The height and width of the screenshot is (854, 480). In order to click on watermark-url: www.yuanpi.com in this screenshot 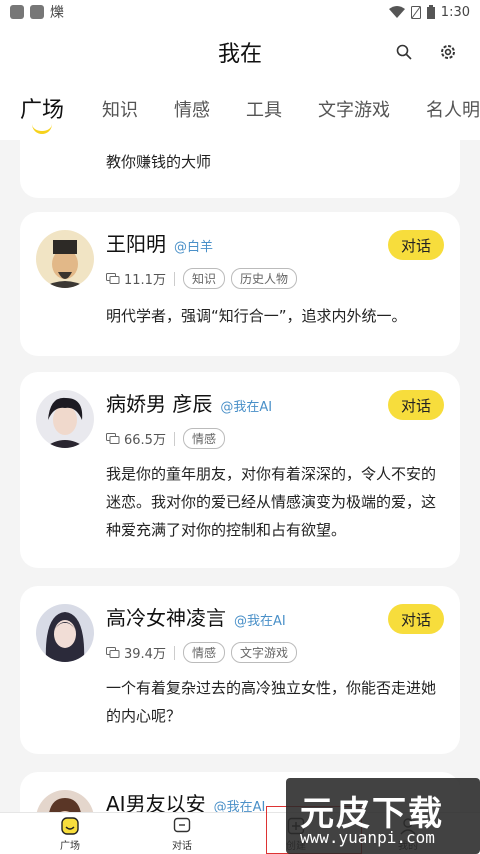, I will do `click(367, 837)`.